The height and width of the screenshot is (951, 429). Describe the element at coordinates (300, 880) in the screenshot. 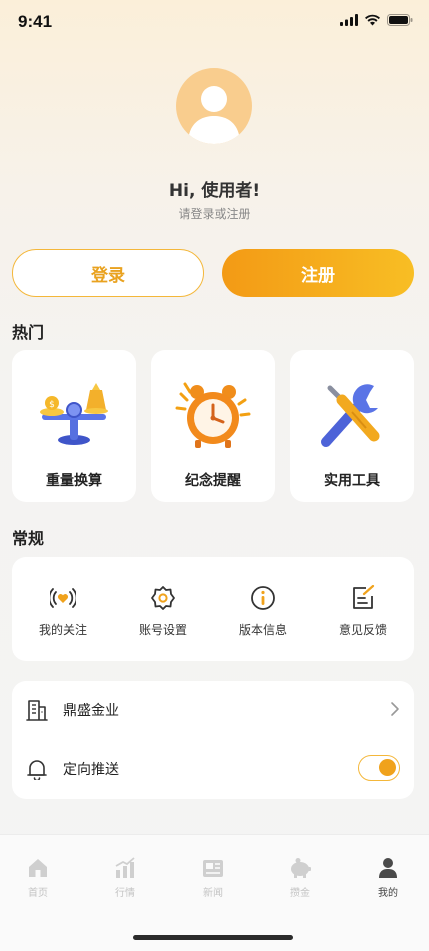

I see `tab-save-gold: 攒金` at that location.